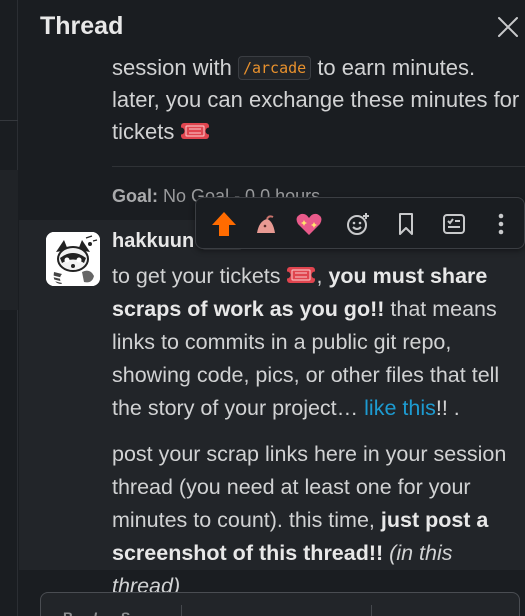 The width and height of the screenshot is (525, 616). What do you see at coordinates (73, 259) in the screenshot?
I see `avatar` at bounding box center [73, 259].